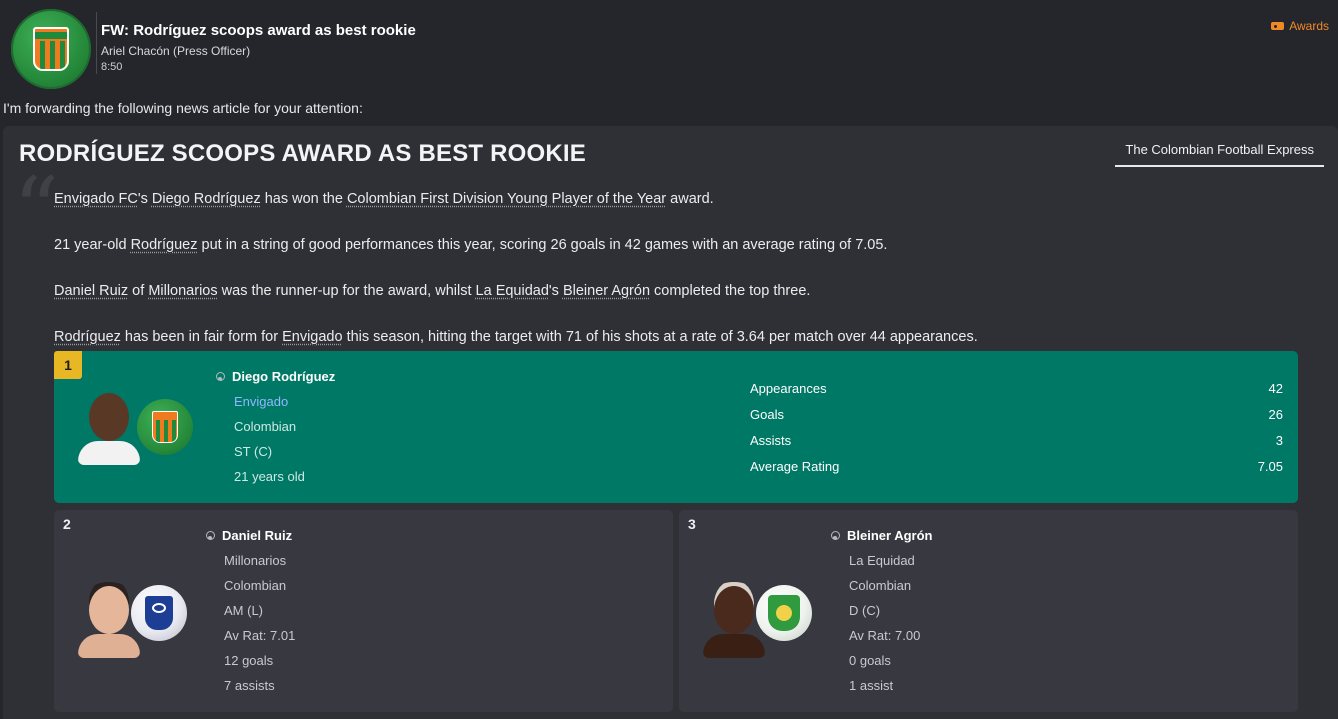 The width and height of the screenshot is (1338, 719). What do you see at coordinates (885, 635) in the screenshot?
I see `third-place-rating: Av Rat: 7.00` at bounding box center [885, 635].